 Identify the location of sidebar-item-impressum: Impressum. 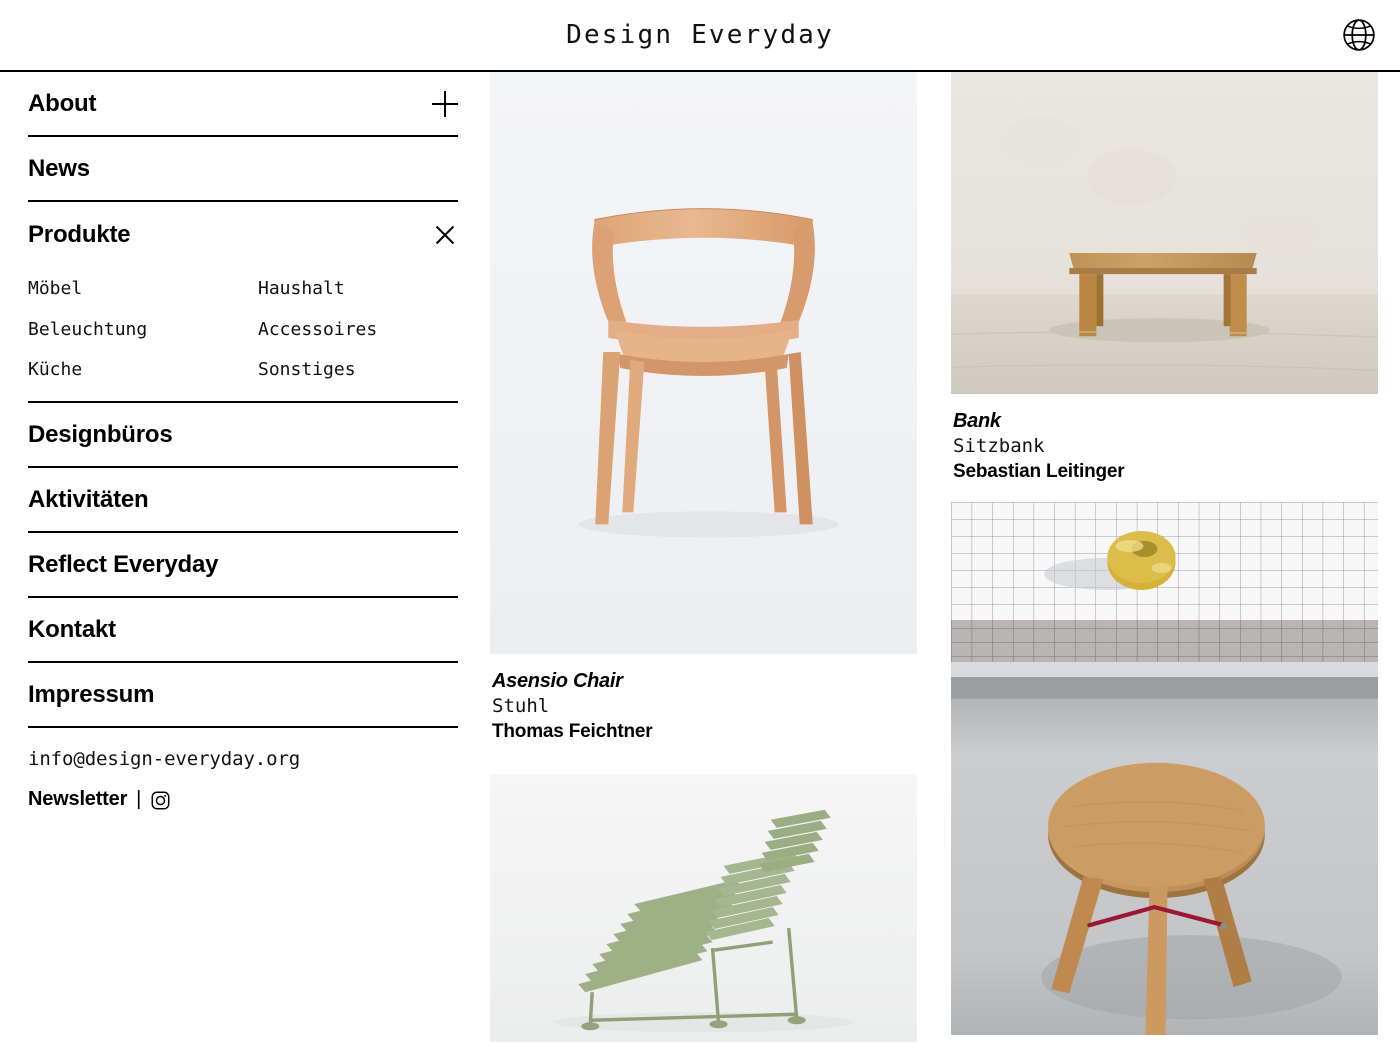
(243, 696).